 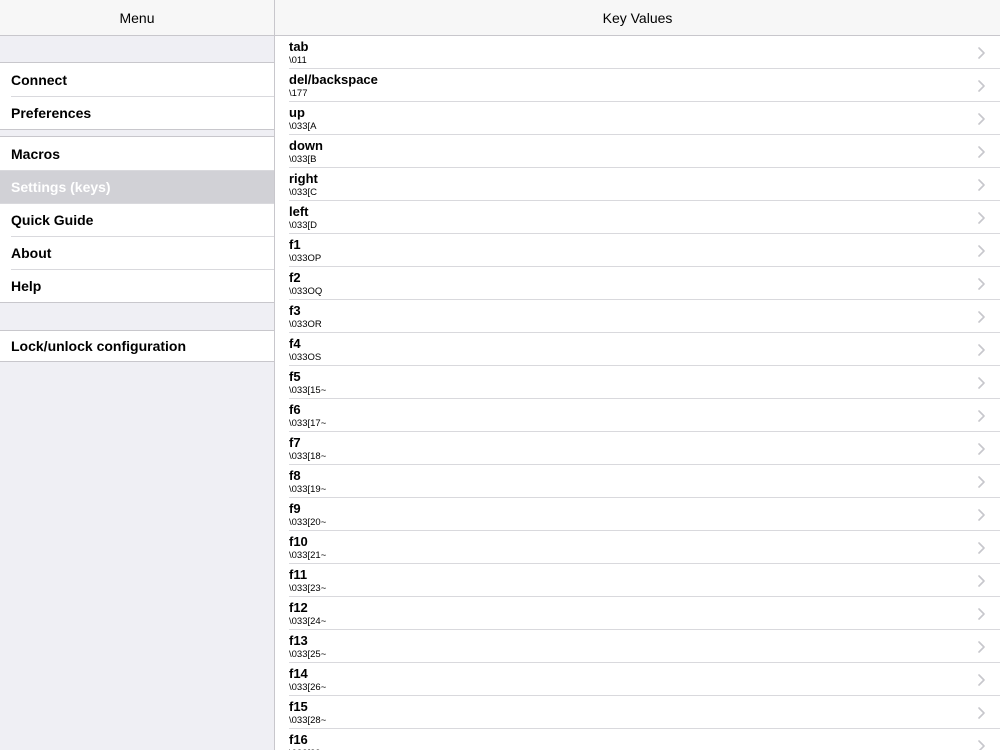 What do you see at coordinates (298, 60) in the screenshot?
I see `key-value: \011` at bounding box center [298, 60].